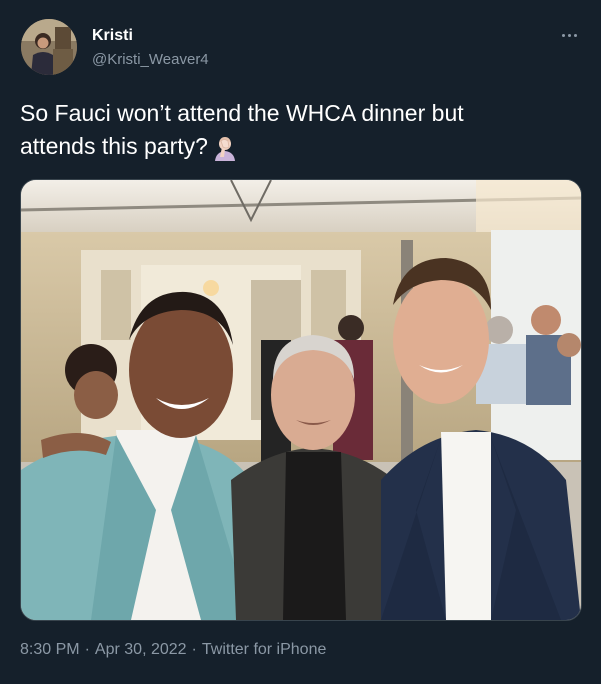 This screenshot has height=684, width=601. Describe the element at coordinates (50, 649) in the screenshot. I see `tweet-time: 8:30 PM` at that location.